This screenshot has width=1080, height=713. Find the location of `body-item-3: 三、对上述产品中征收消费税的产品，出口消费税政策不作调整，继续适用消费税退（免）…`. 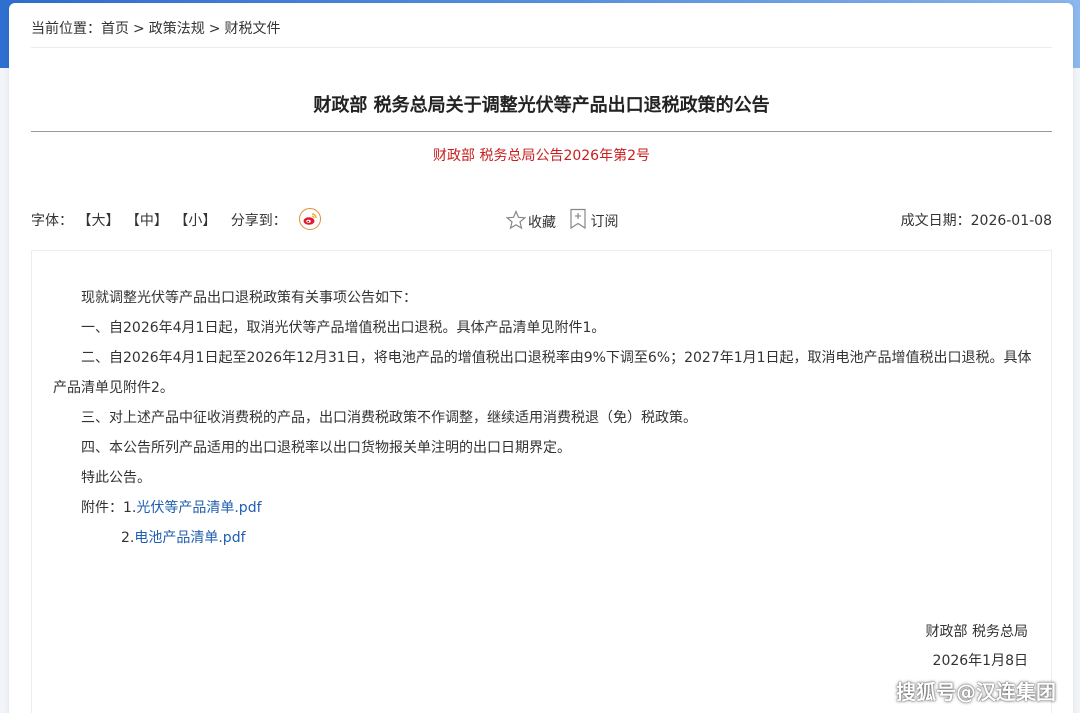

body-item-3: 三、对上述产品中征收消费税的产品，出口消费税政策不作调整，继续适用消费税退（免）… is located at coordinates (389, 418).